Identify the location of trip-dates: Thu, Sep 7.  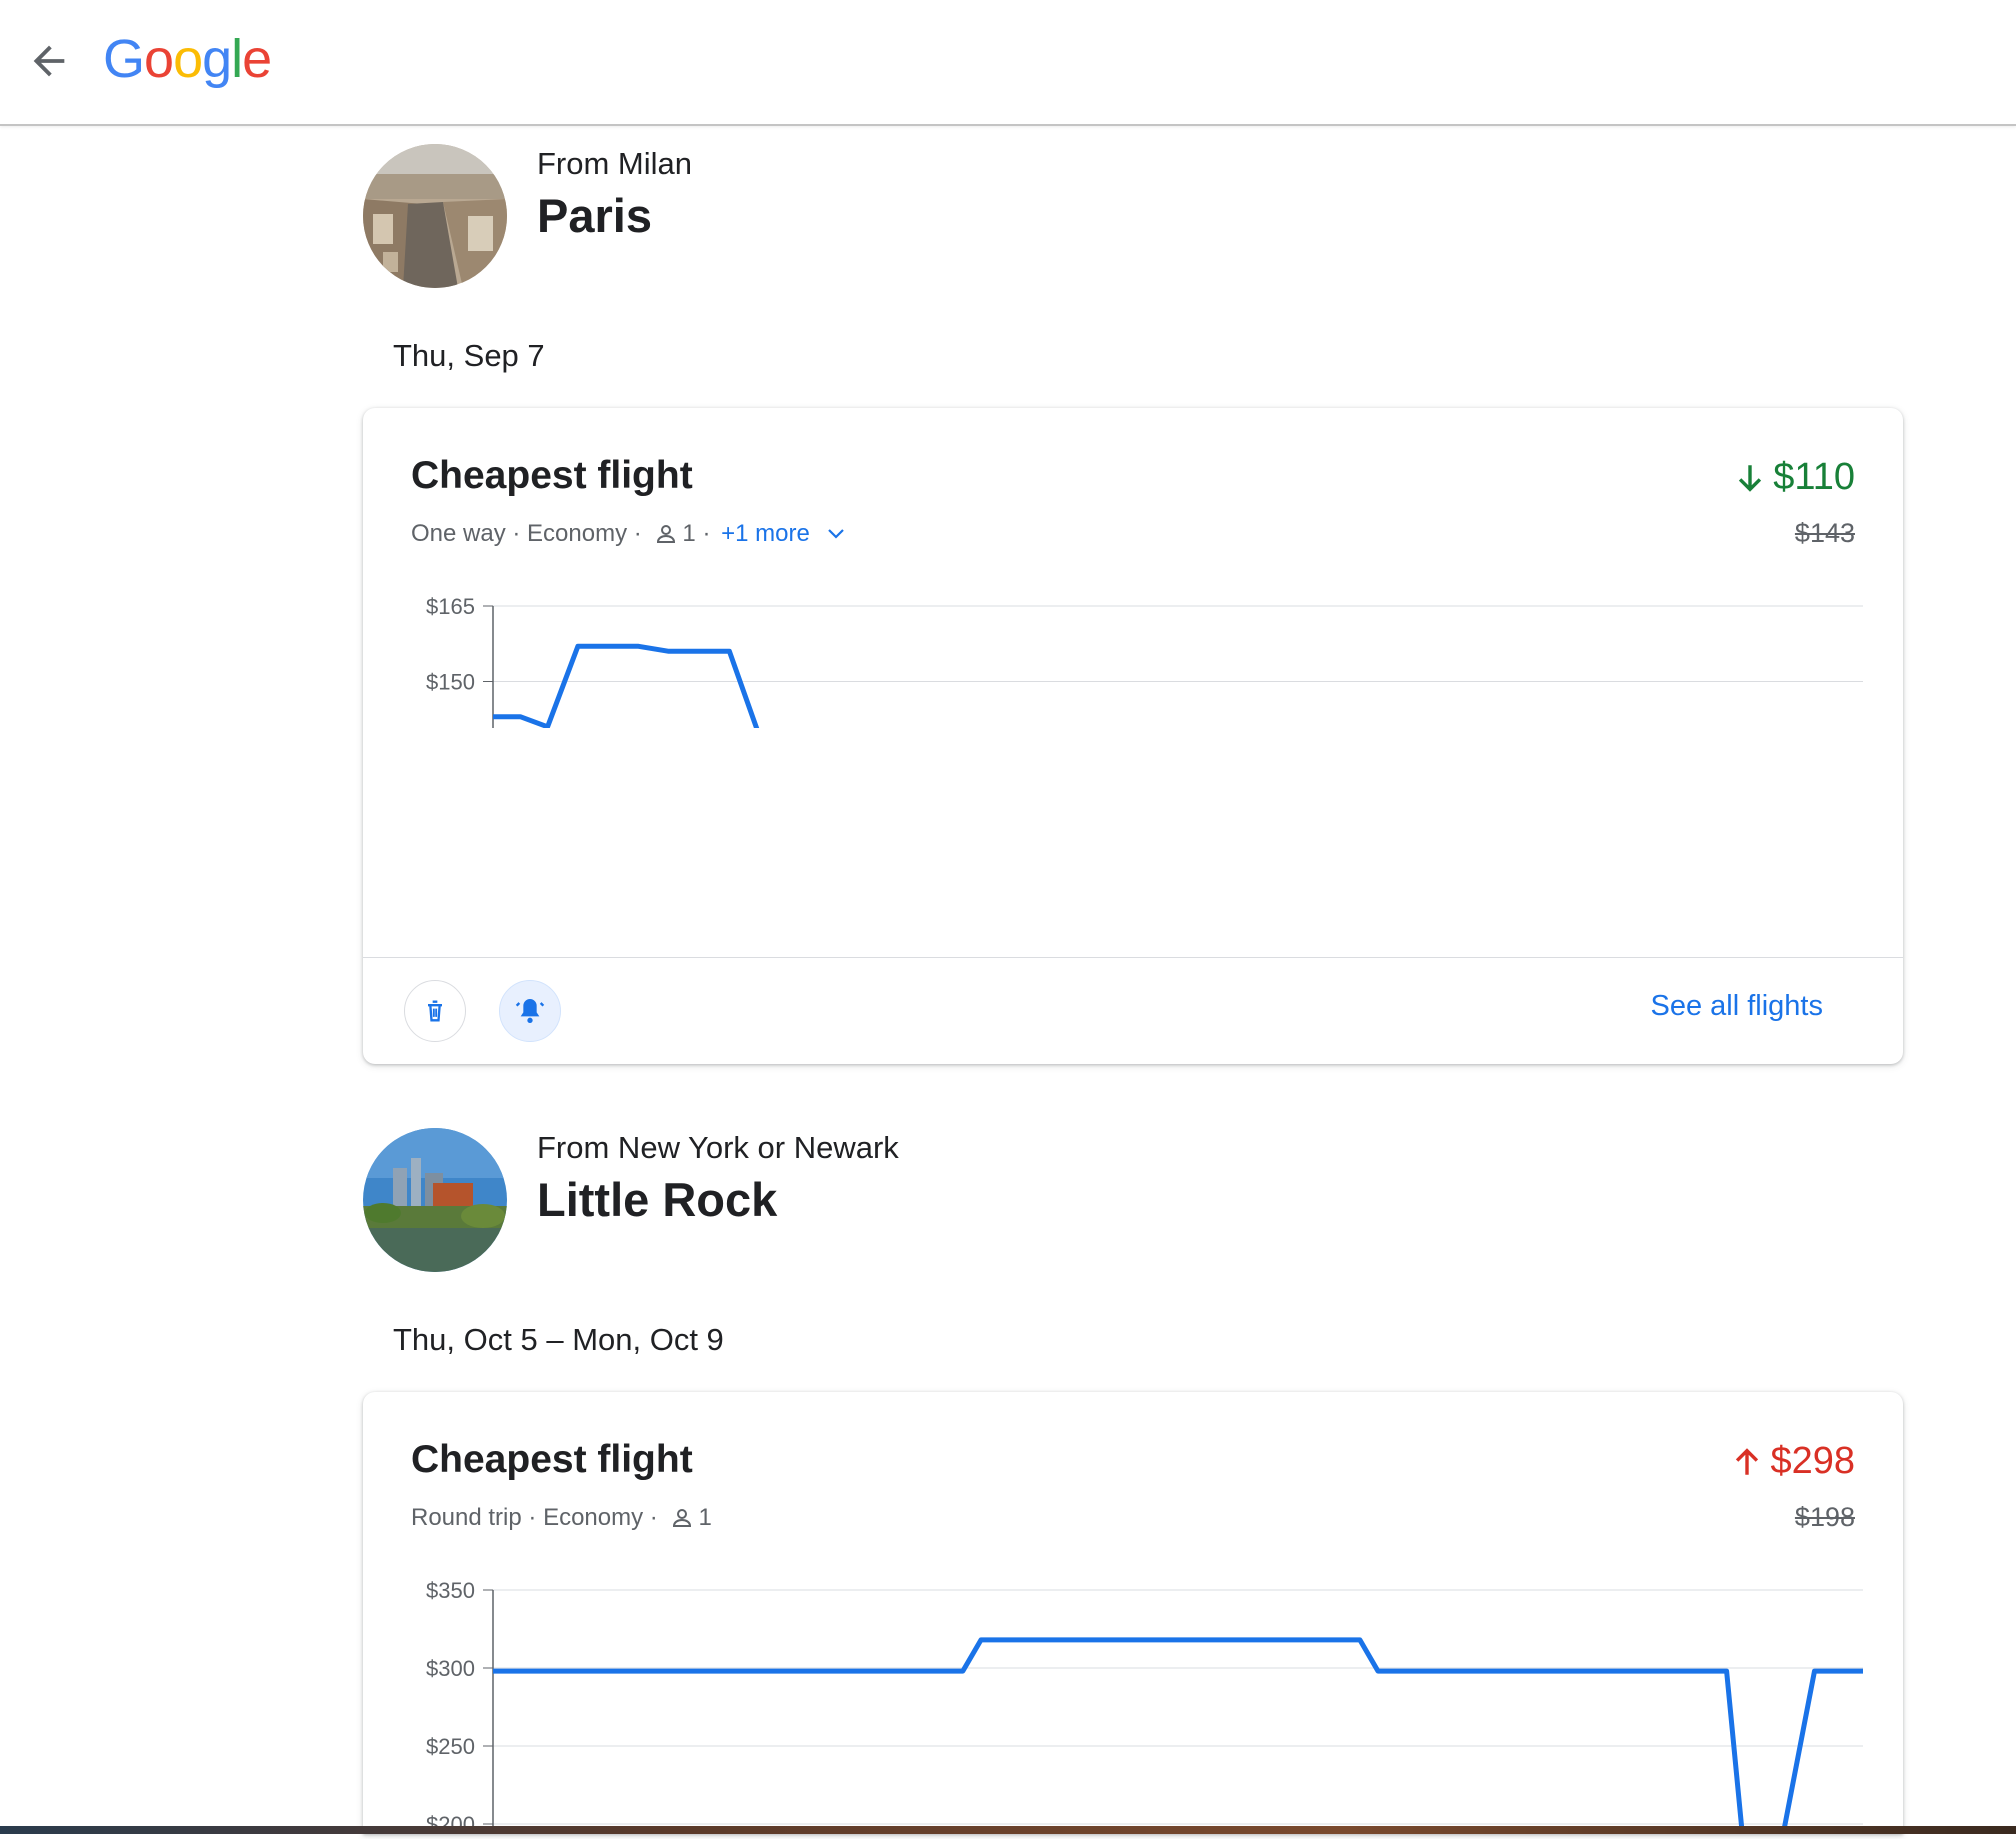
(469, 355).